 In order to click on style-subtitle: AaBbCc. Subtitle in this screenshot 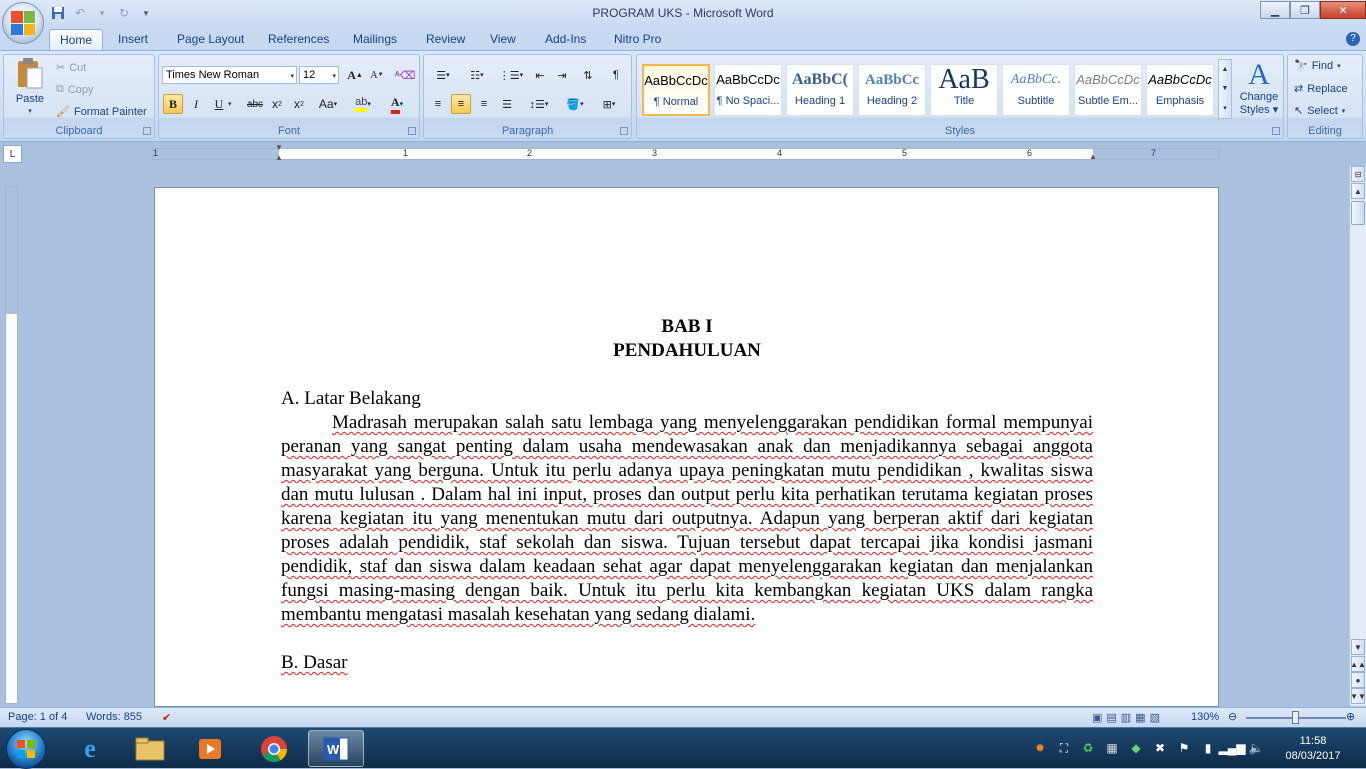, I will do `click(1036, 90)`.